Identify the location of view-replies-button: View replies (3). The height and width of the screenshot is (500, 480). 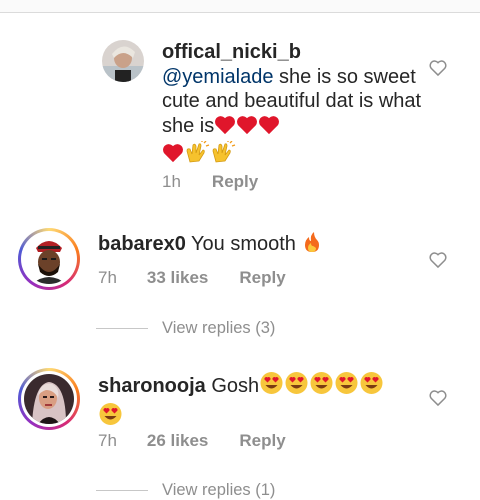
(185, 328).